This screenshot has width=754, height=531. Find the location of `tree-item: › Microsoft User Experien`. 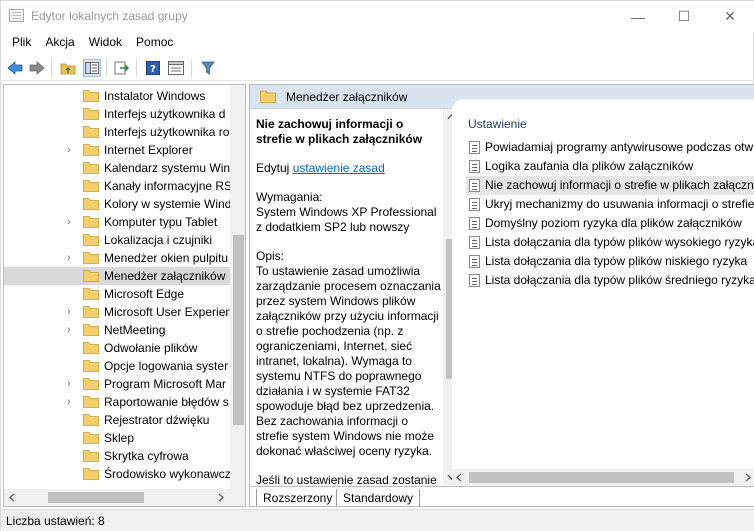

tree-item: › Microsoft User Experien is located at coordinates (118, 312).